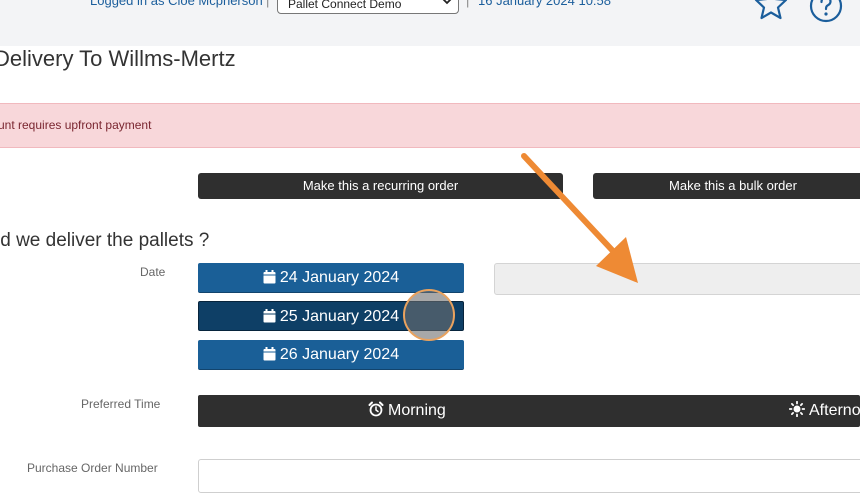  Describe the element at coordinates (176, 4) in the screenshot. I see `logged-in-text: Logged in as Cloe Mcpherson` at that location.